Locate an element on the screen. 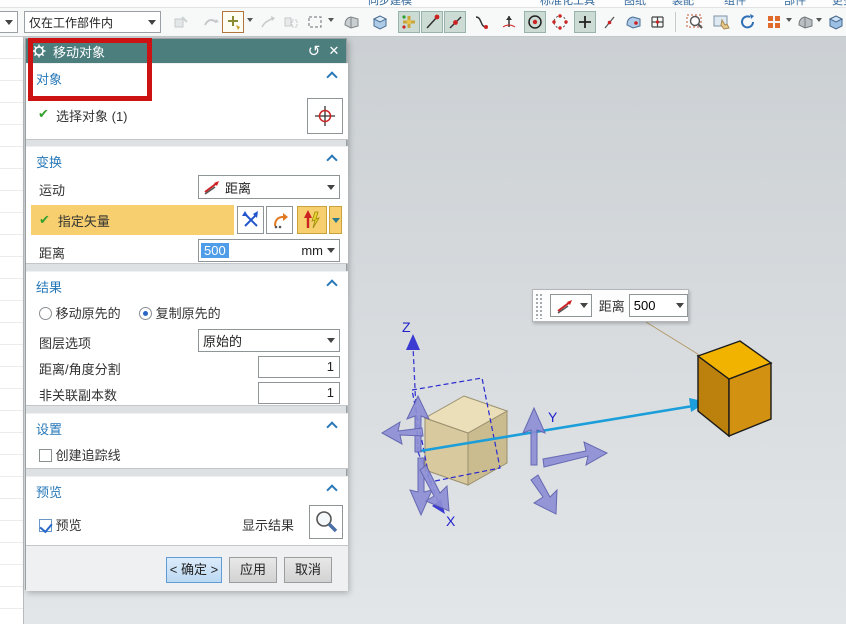 The height and width of the screenshot is (624, 846). dialog-title: 移动对象 is located at coordinates (79, 52).